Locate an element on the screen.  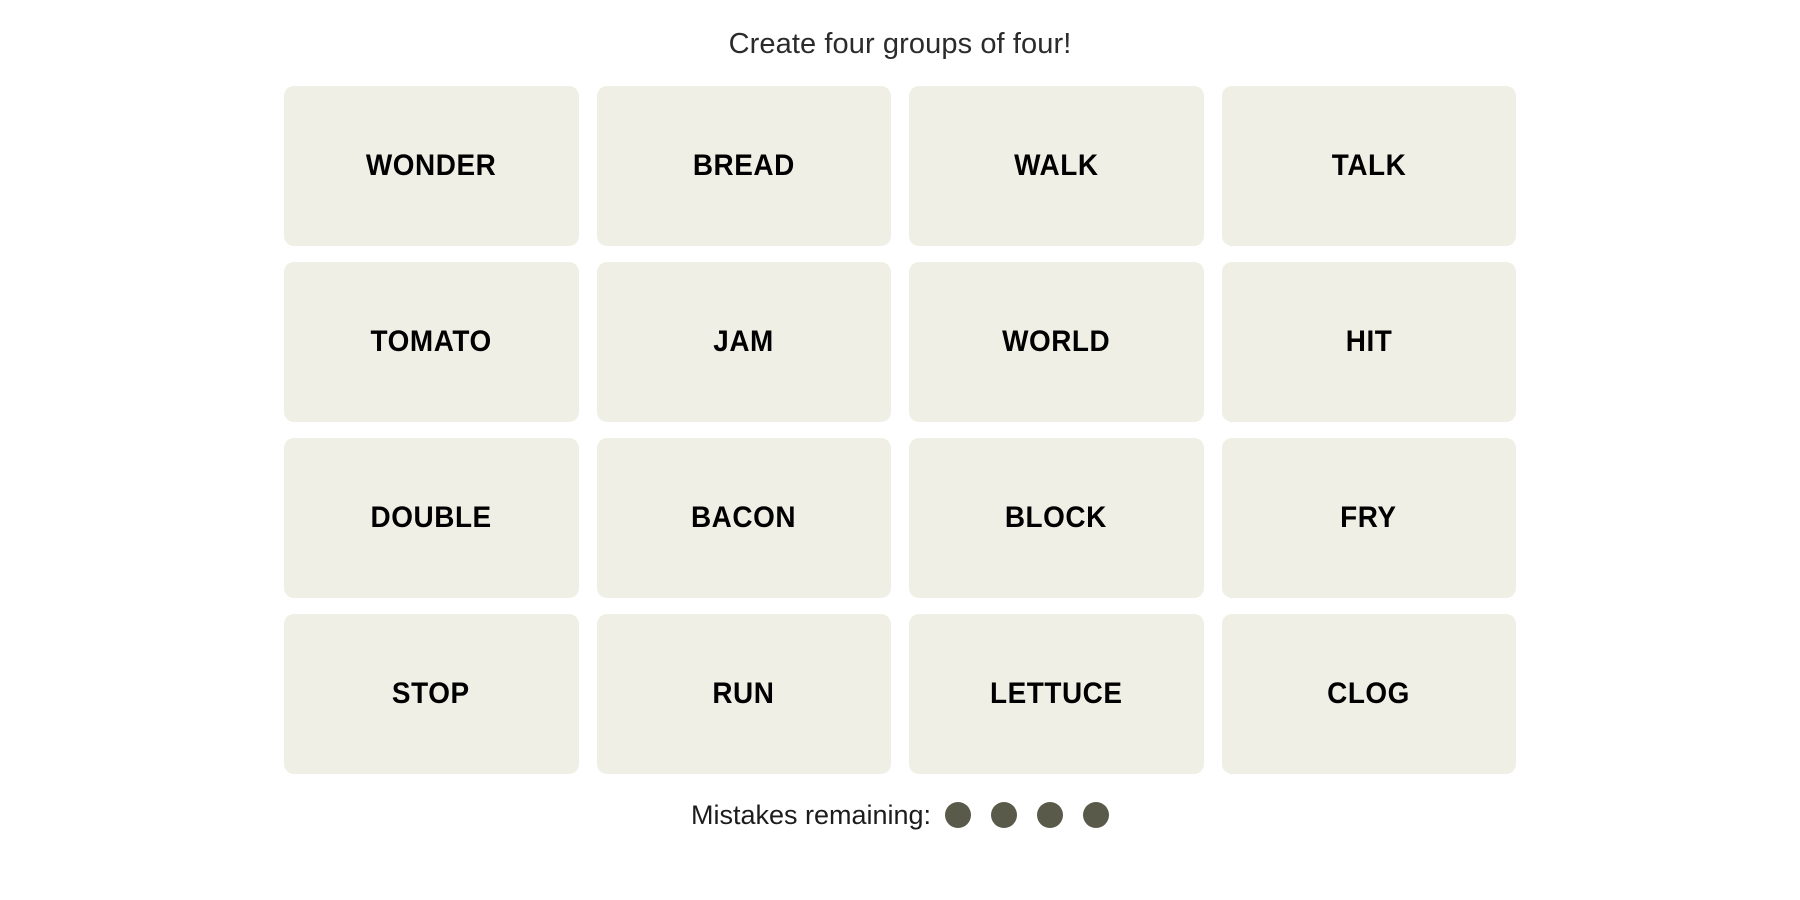
word-tile-label: LETTUCE is located at coordinates (1056, 693).